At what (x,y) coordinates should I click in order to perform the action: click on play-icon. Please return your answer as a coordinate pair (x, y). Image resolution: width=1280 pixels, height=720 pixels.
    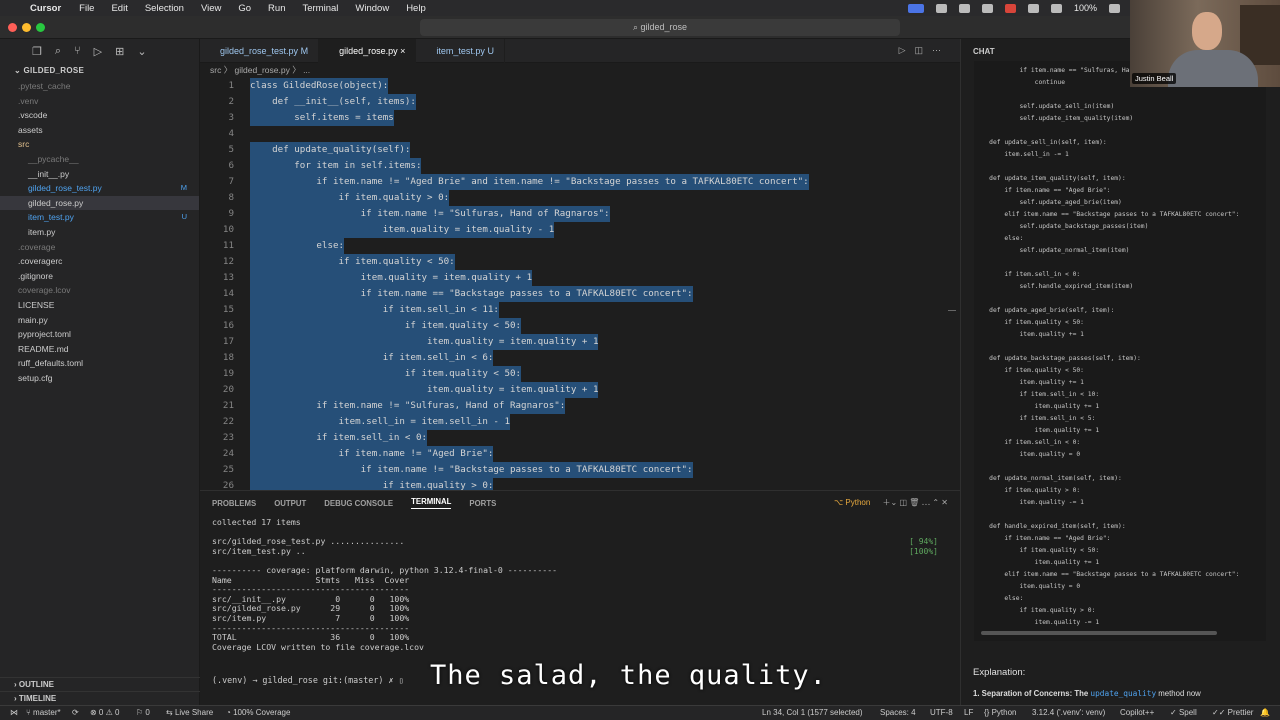
    Looking at the image, I should click on (1056, 8).